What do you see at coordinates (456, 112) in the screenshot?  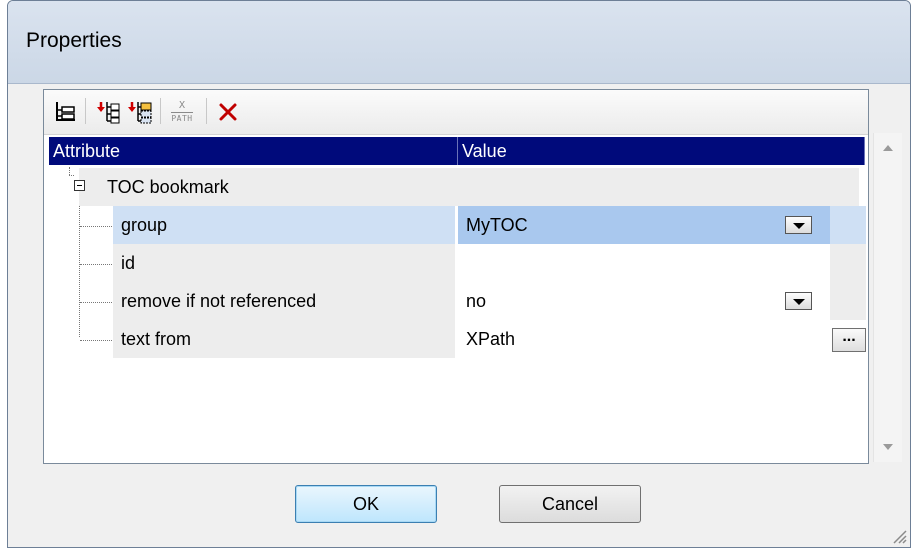 I see `toolbar: X PATH` at bounding box center [456, 112].